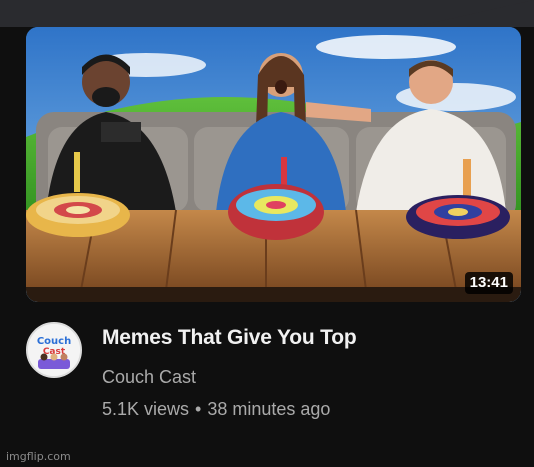  What do you see at coordinates (488, 283) in the screenshot?
I see `duration-badge: 13:41` at bounding box center [488, 283].